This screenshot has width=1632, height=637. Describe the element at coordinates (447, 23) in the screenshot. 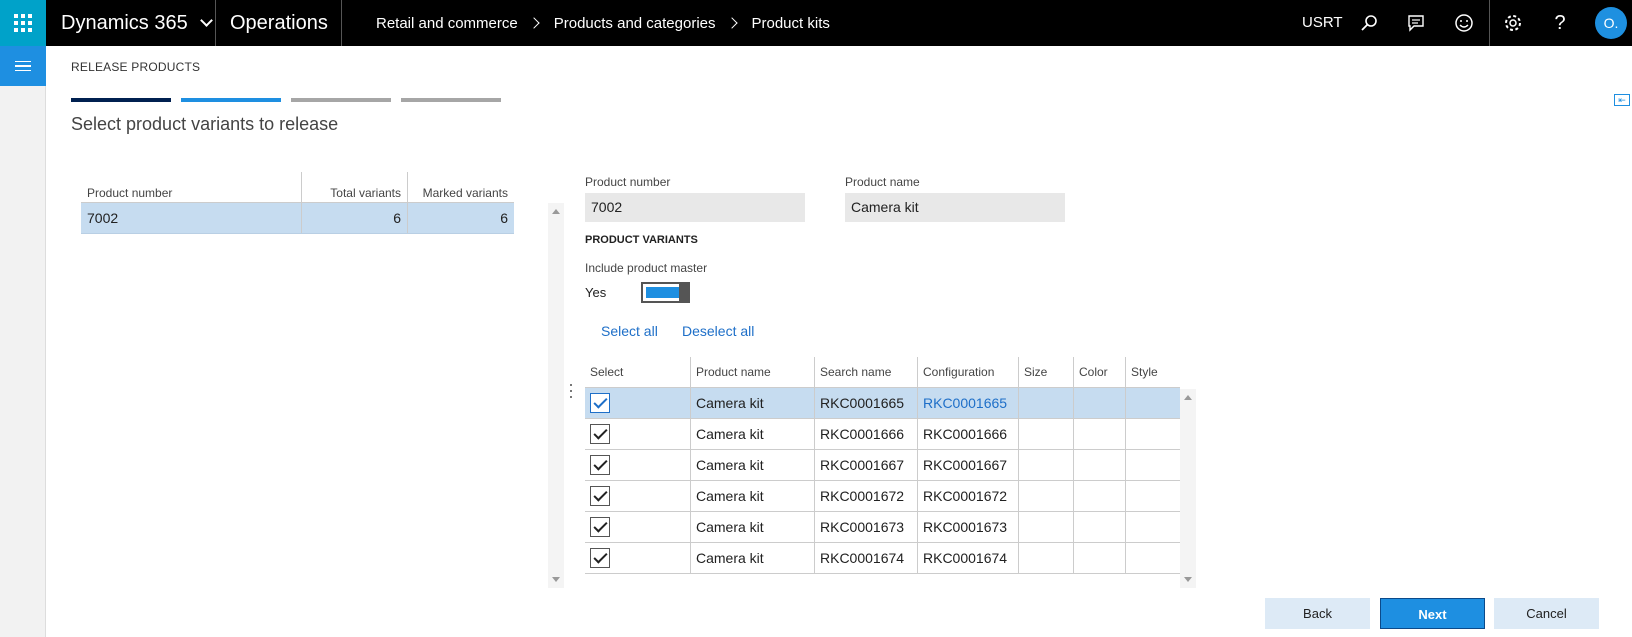

I see `breadcrumb-item: Retail and commerce` at that location.